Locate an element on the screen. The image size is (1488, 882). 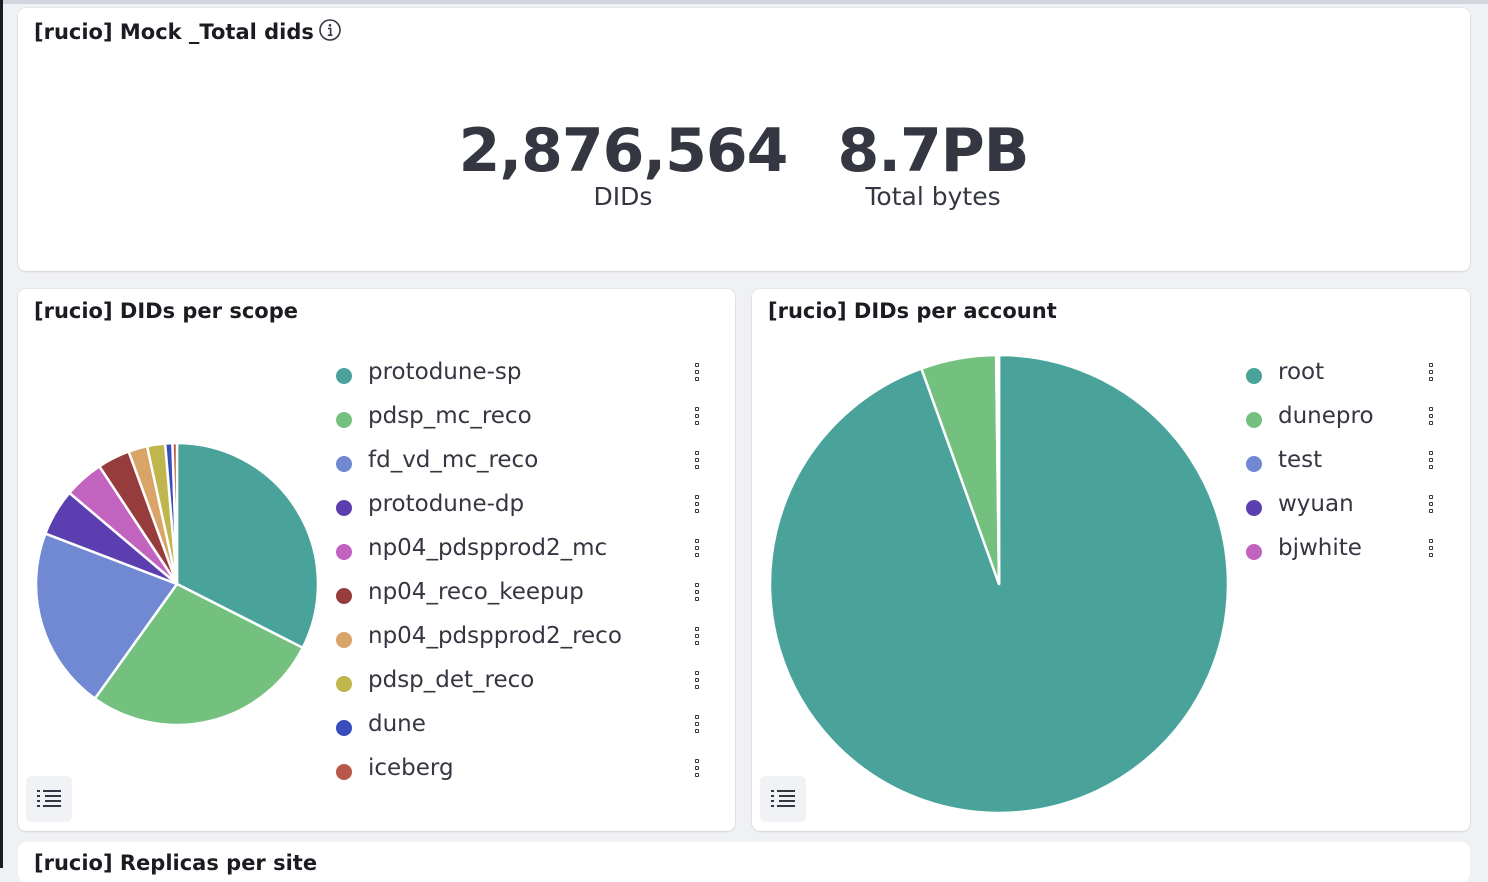
pie-chart-scope is located at coordinates (177, 584).